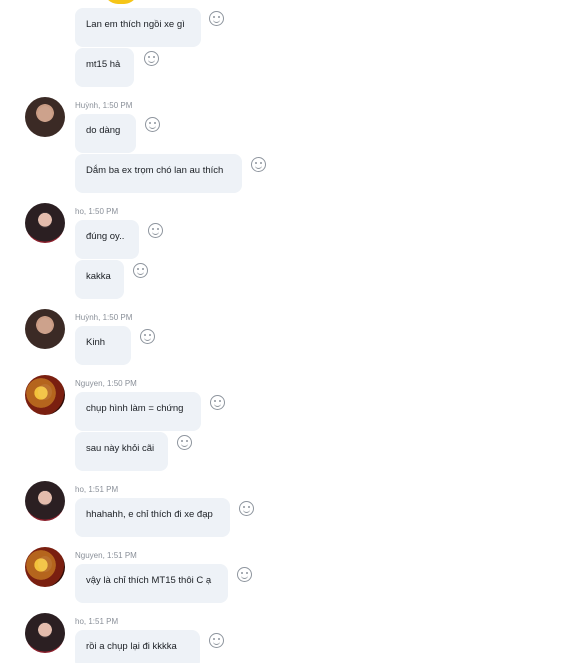 Image resolution: width=571 pixels, height=663 pixels. I want to click on sender-timestamp: Nguyen, 1:51 PM, so click(106, 555).